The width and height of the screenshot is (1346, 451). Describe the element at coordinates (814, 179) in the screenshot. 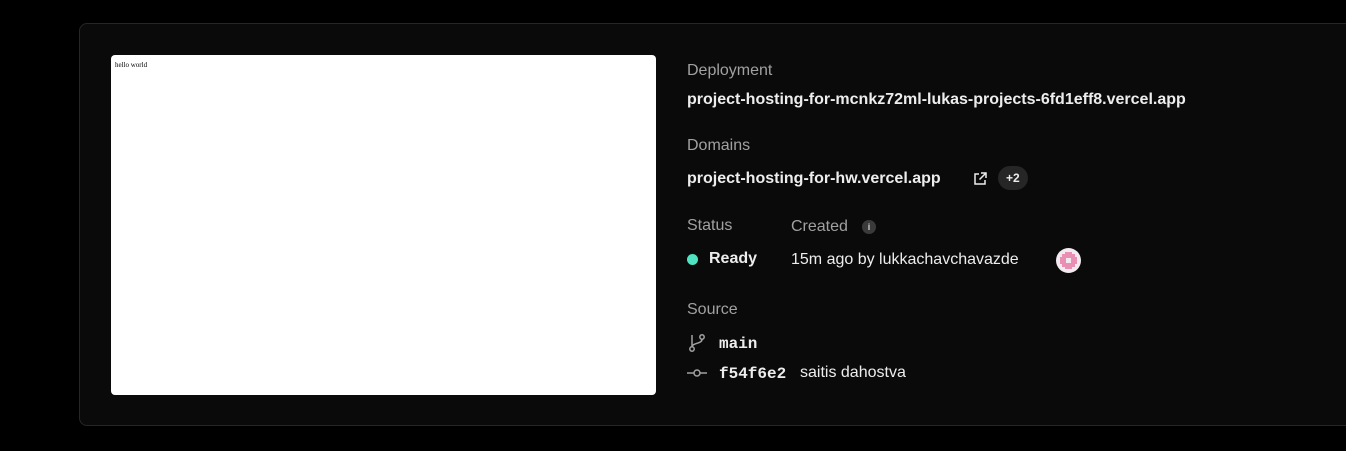

I see `domain-link: project-hosting-for-hw.vercel.app` at that location.